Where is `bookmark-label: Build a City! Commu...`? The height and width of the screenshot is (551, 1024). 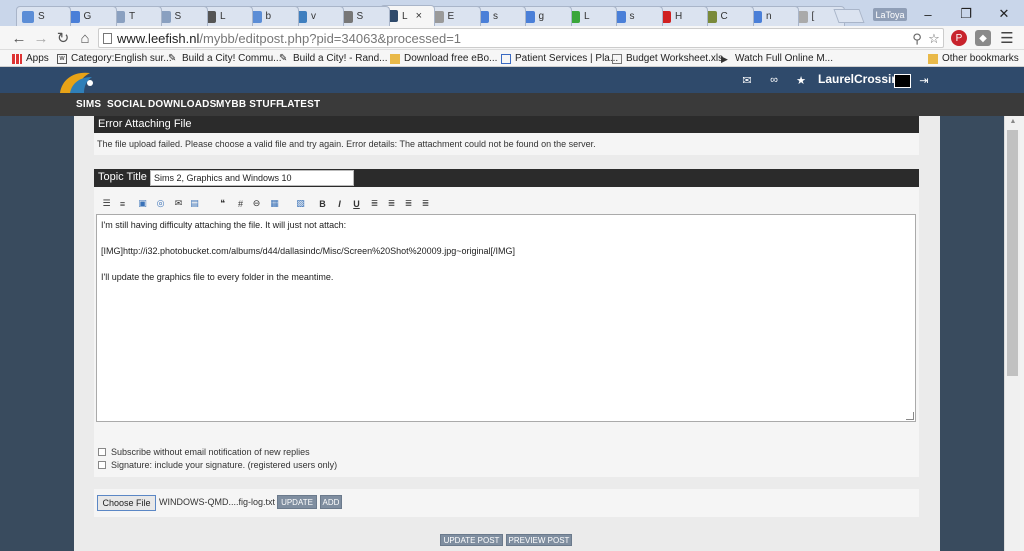
bookmark-label: Build a City! Commu... is located at coordinates (232, 58).